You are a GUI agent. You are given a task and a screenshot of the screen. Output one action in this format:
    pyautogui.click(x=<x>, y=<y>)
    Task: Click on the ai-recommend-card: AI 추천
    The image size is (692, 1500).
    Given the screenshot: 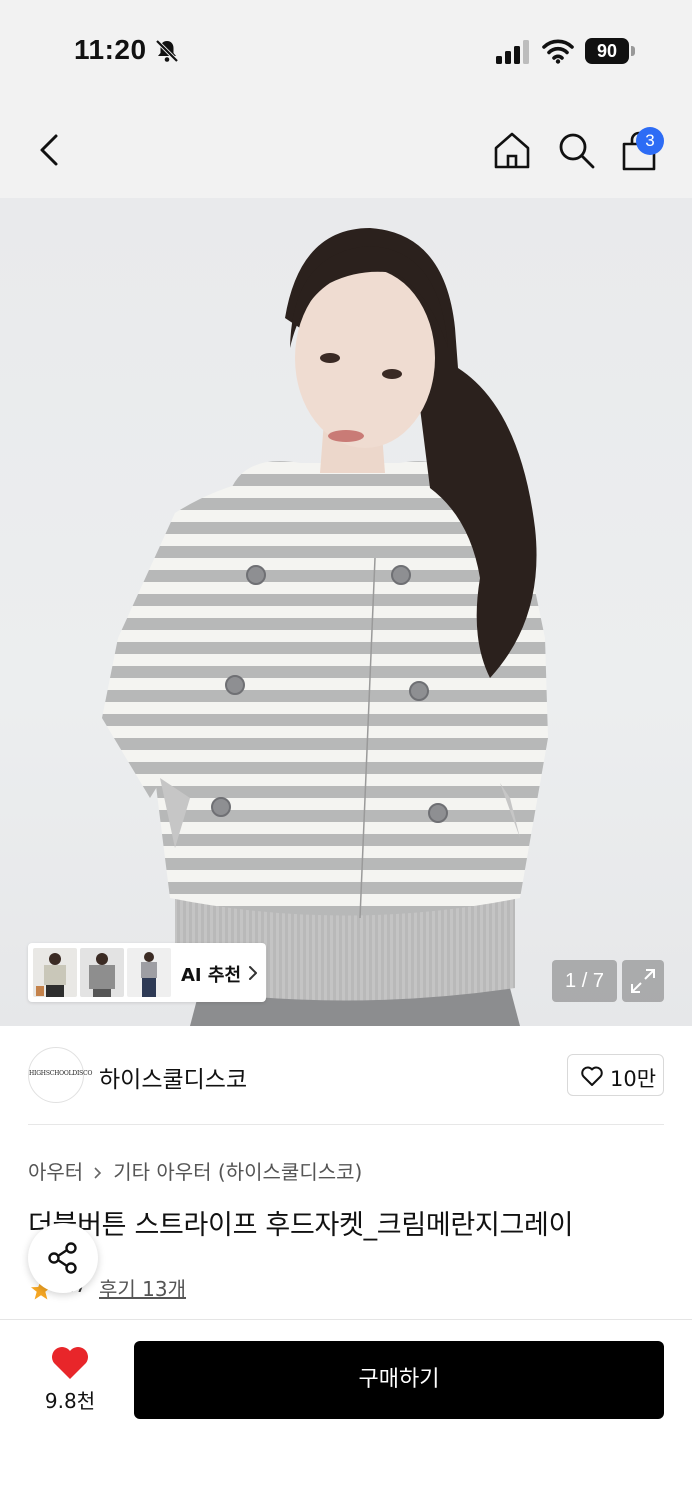 What is the action you would take?
    pyautogui.click(x=147, y=972)
    